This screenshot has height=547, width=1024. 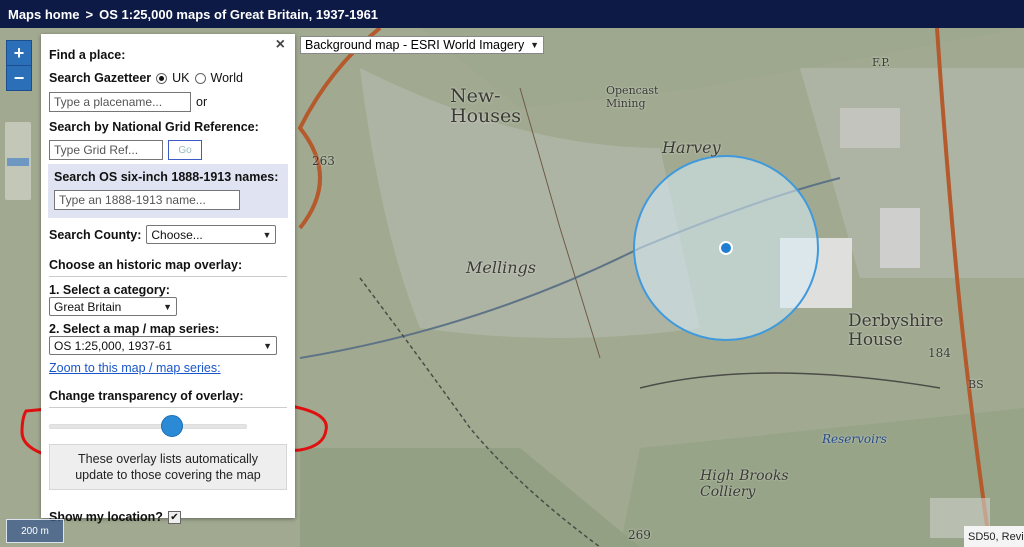 I want to click on zoom-out-button: −, so click(x=19, y=78).